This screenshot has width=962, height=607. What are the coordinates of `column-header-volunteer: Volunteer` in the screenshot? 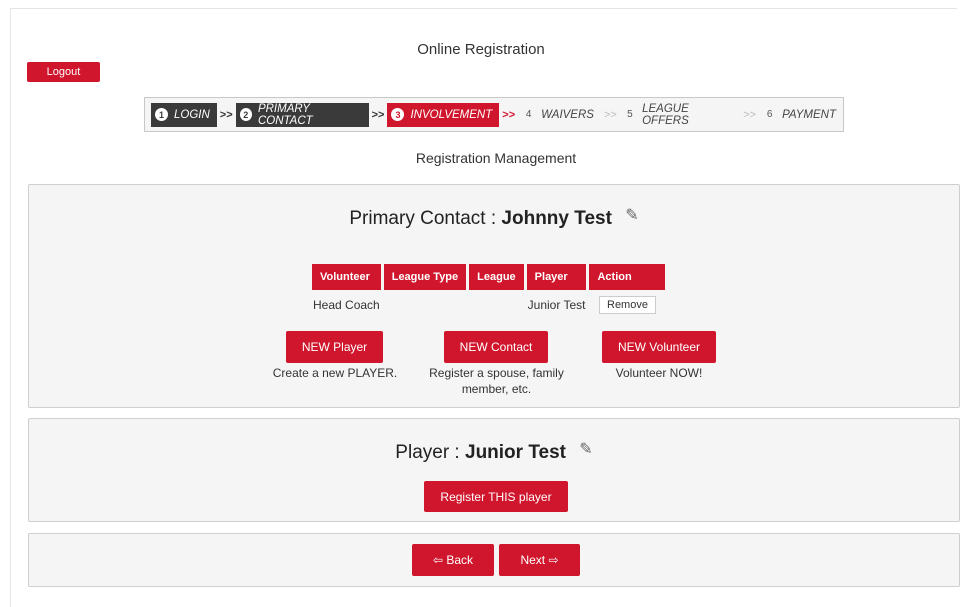 It's located at (346, 277).